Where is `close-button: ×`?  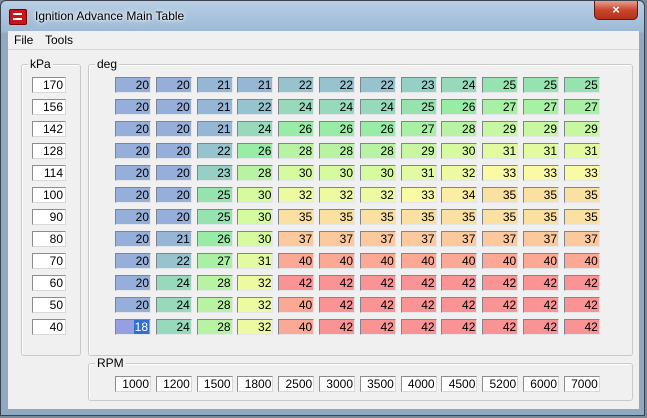
close-button: × is located at coordinates (616, 10).